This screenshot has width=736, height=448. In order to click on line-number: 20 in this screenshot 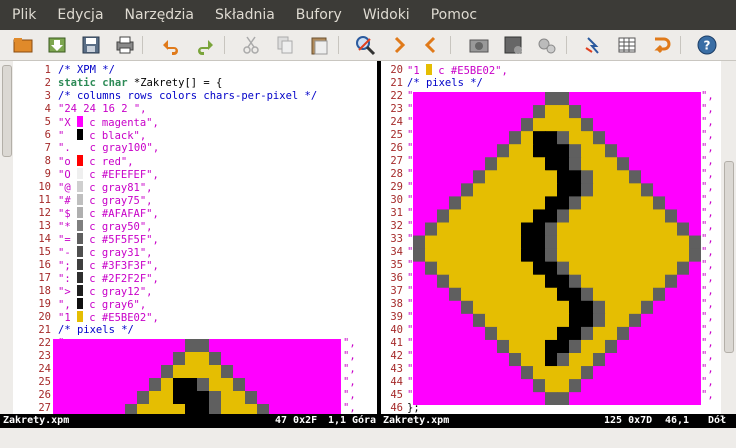, I will do `click(396, 70)`.